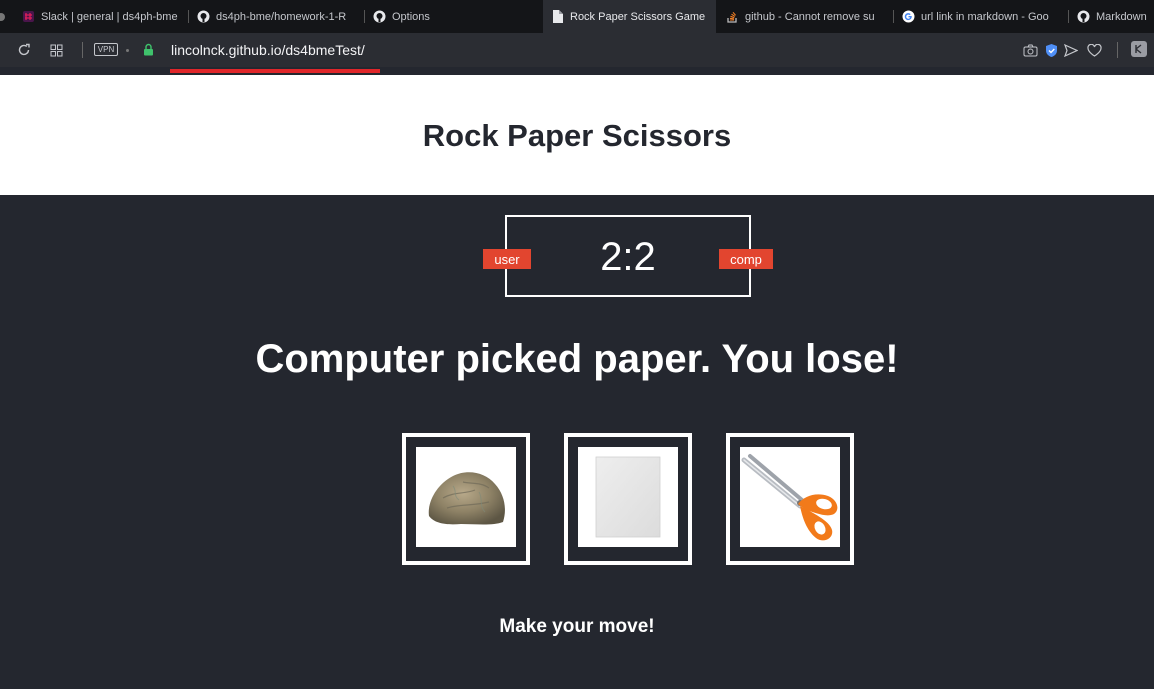  I want to click on url-field: lincolnck.github.io/ds4bmeTest/, so click(268, 50).